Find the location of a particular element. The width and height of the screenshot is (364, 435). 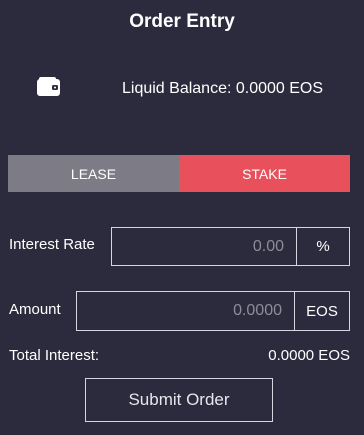

interest-rate-unit: % is located at coordinates (322, 246).